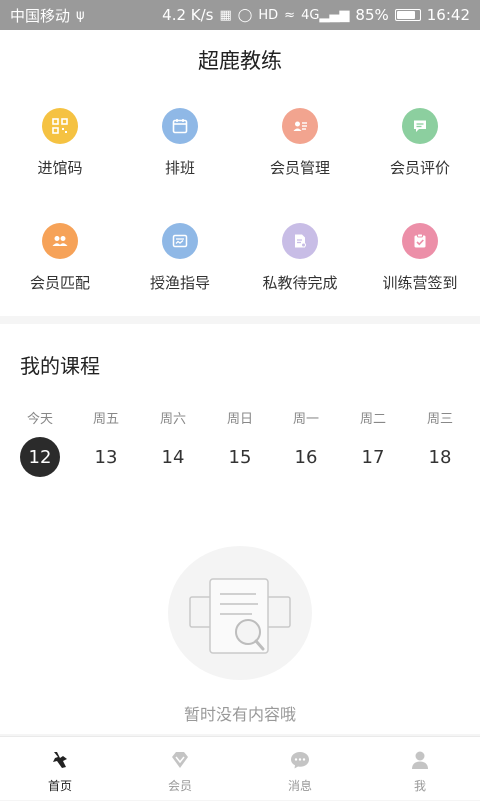 The width and height of the screenshot is (480, 801). Describe the element at coordinates (300, 760) in the screenshot. I see `chat-icon` at that location.